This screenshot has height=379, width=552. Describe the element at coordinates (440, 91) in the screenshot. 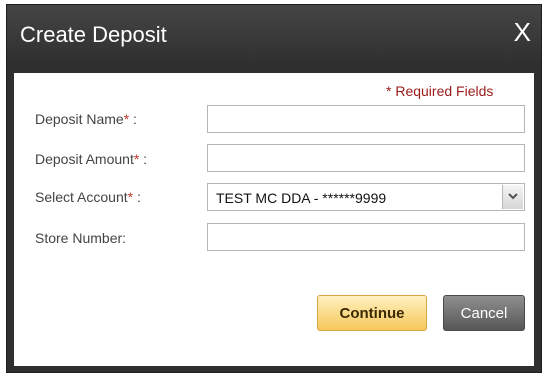

I see `required-fields-note: * Required Fields` at that location.